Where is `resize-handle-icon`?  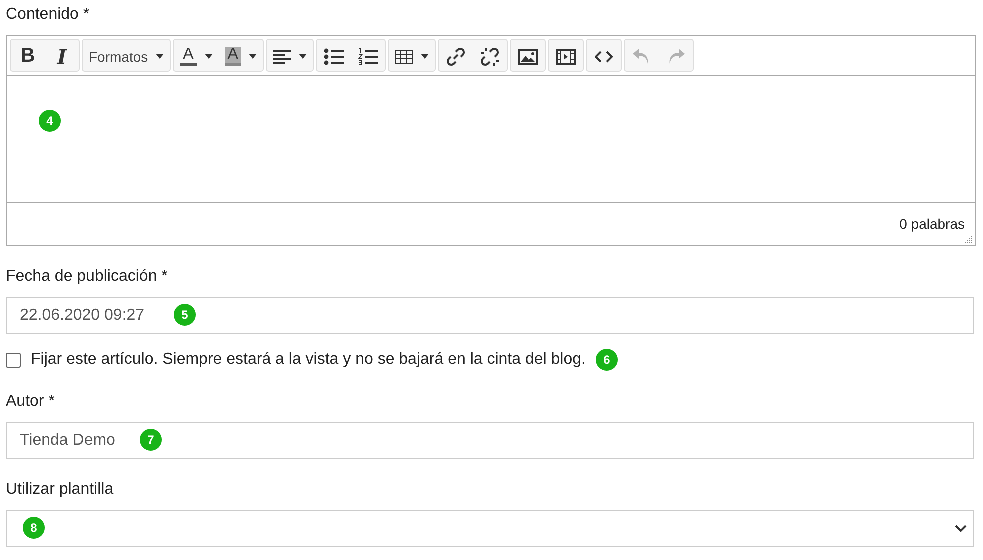
resize-handle-icon is located at coordinates (969, 239).